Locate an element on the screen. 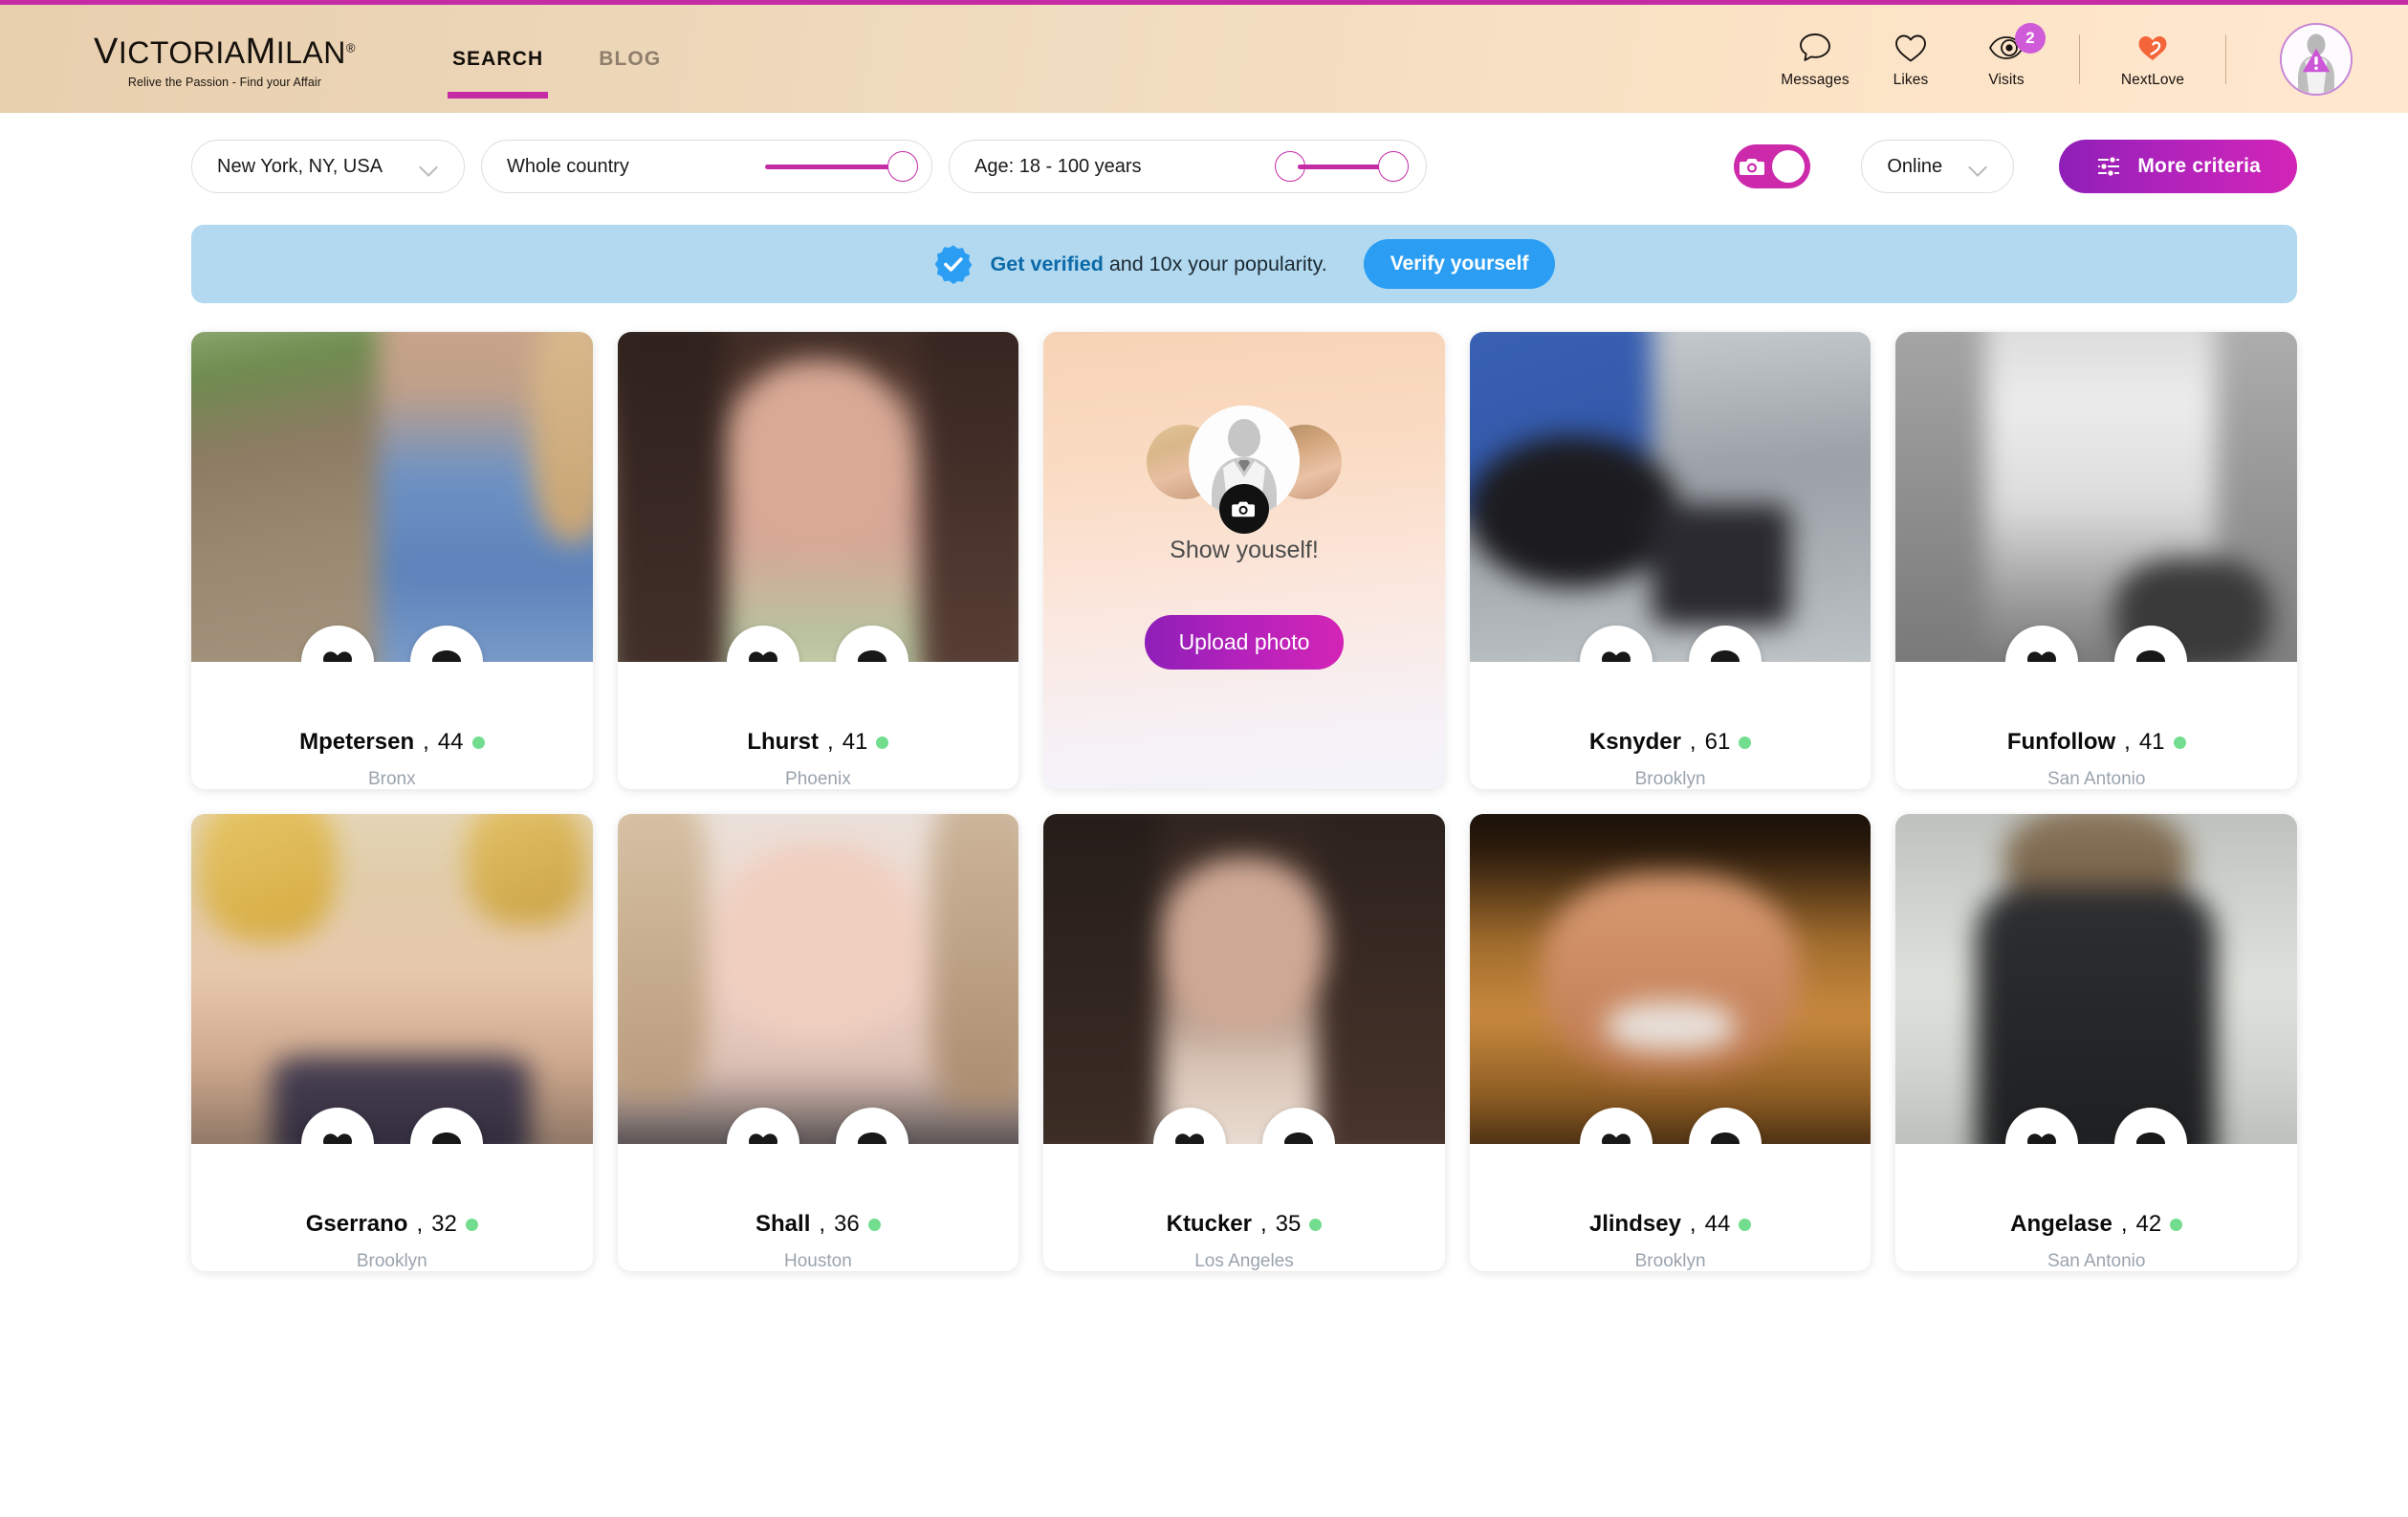 Image resolution: width=2408 pixels, height=1517 pixels. profile-name-age: Lhurst, 41 is located at coordinates (818, 743).